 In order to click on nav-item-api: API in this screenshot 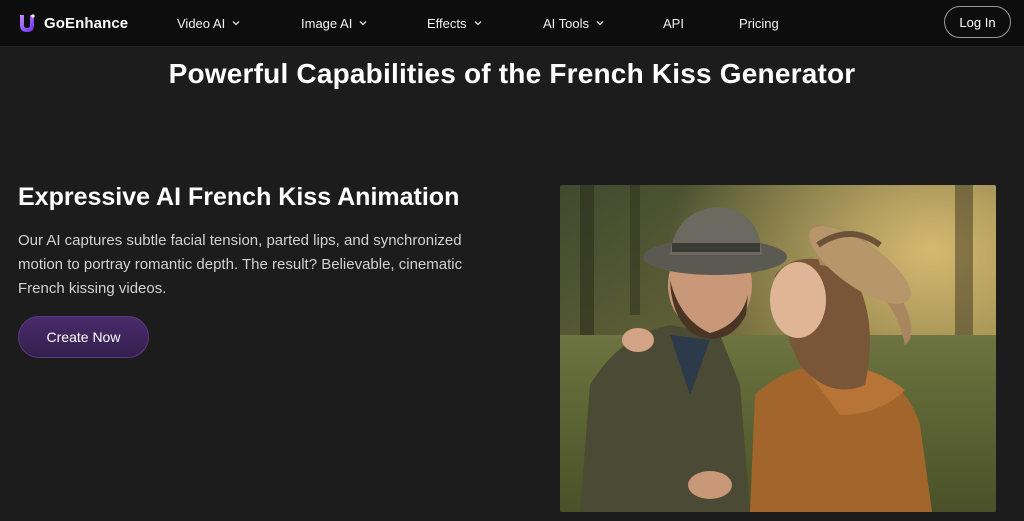, I will do `click(673, 23)`.